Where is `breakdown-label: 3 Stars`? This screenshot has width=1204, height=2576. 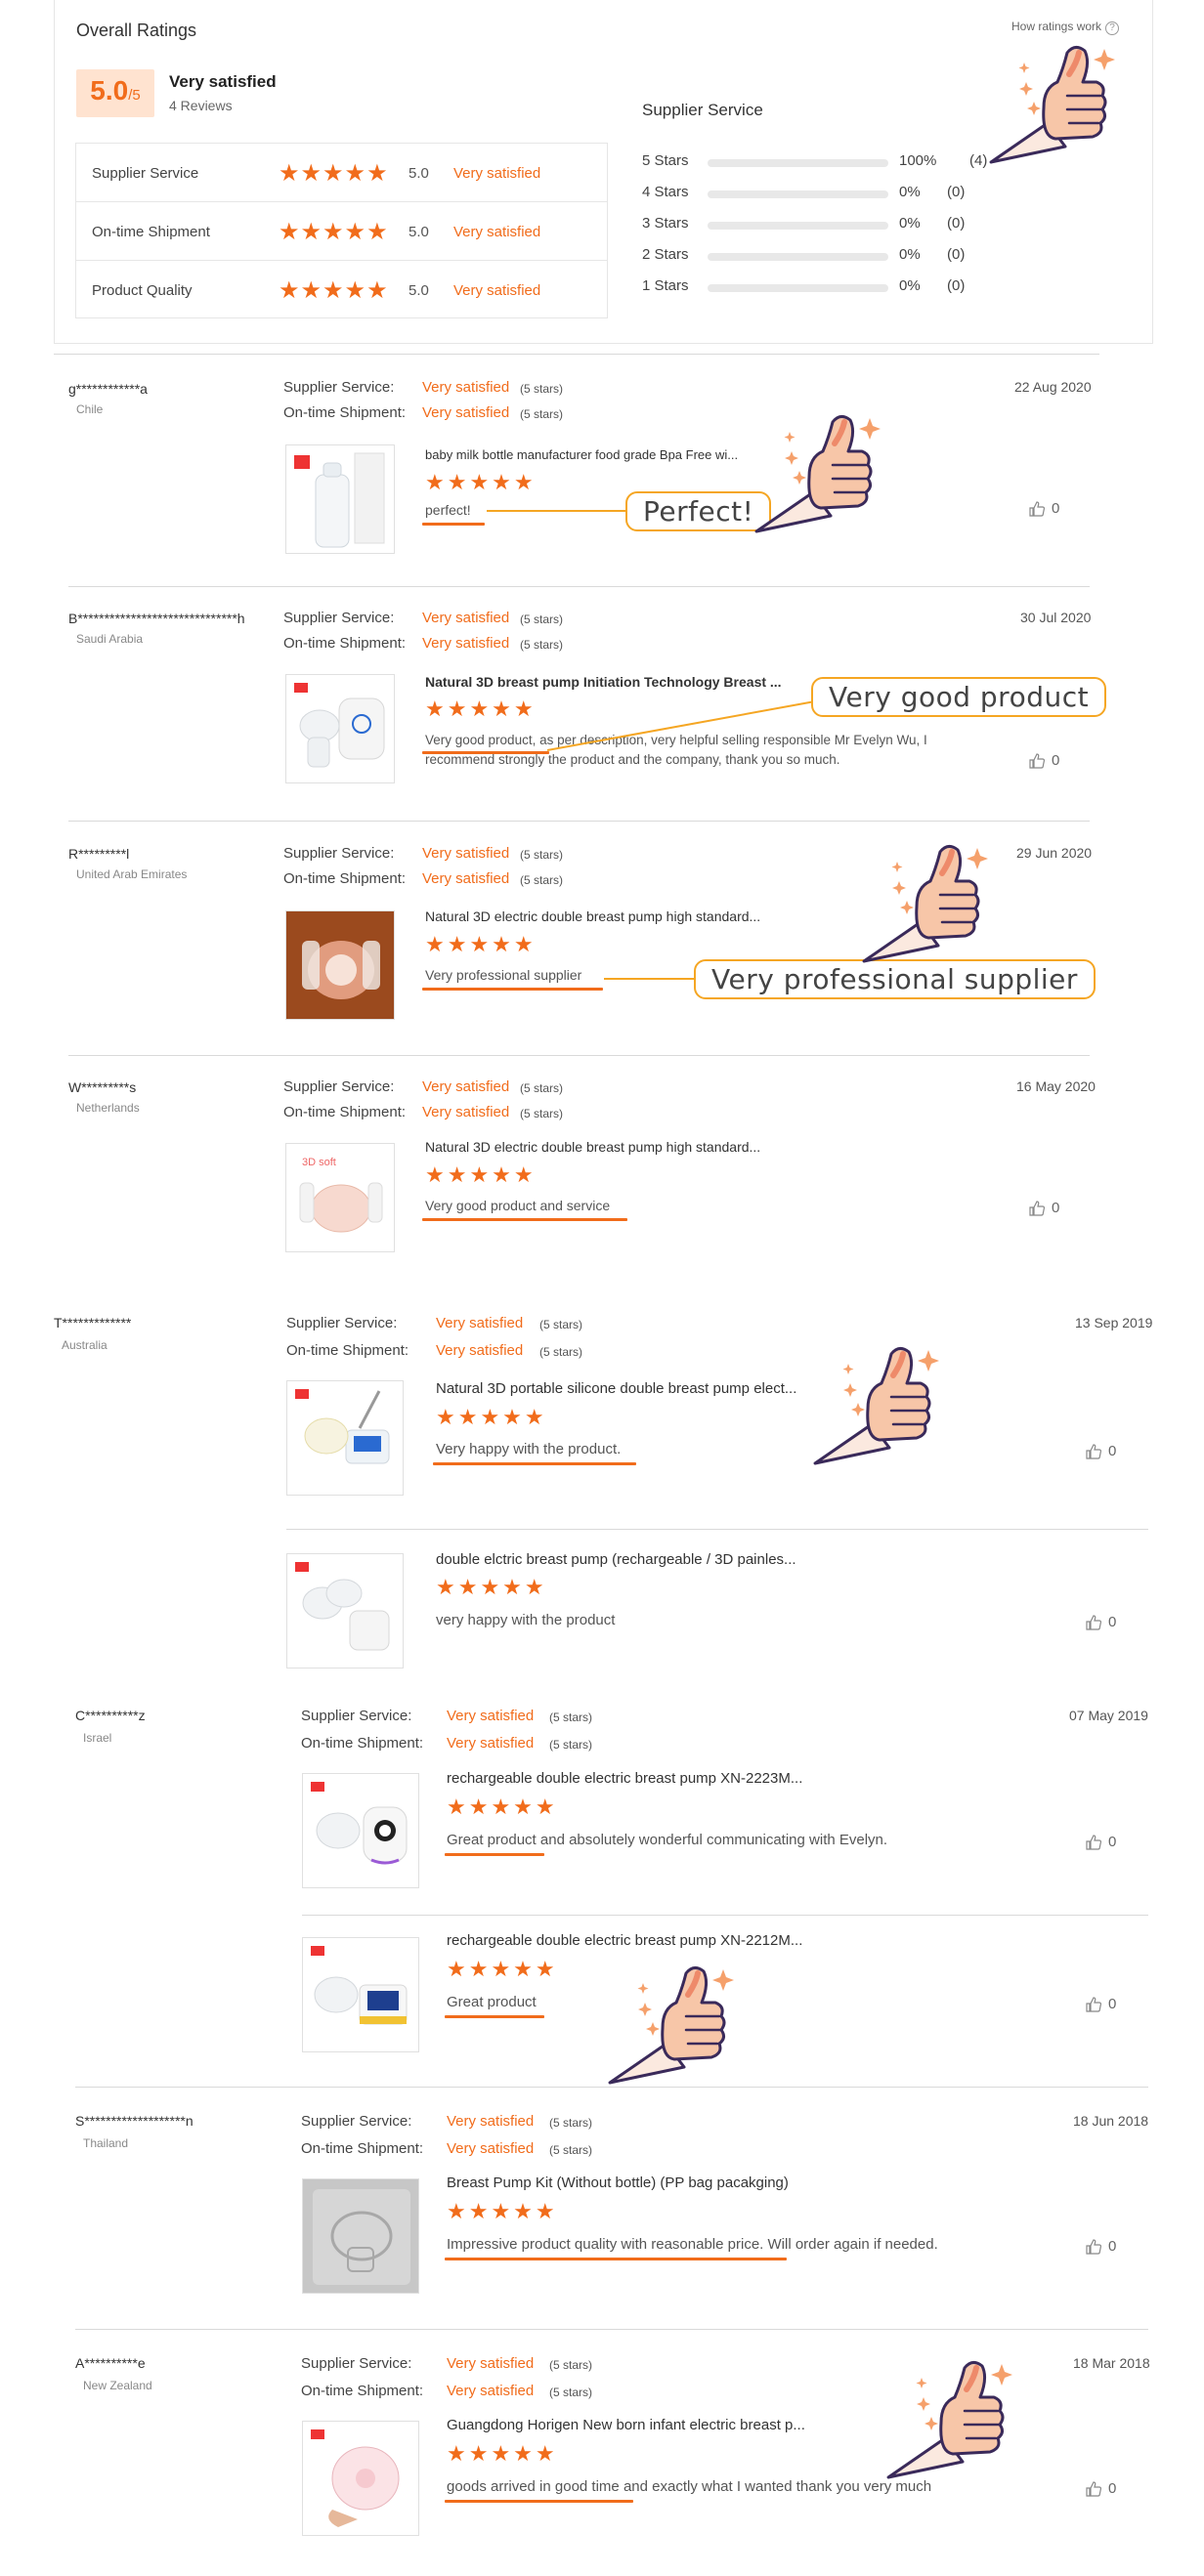
breakdown-label: 3 Stars is located at coordinates (665, 223).